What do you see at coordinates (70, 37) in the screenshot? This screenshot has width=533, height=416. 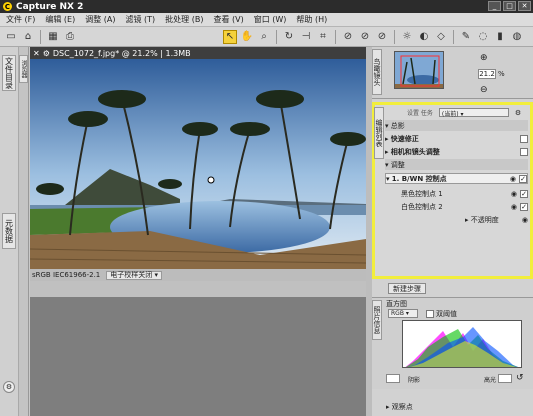 I see `print-icon: ⎙` at bounding box center [70, 37].